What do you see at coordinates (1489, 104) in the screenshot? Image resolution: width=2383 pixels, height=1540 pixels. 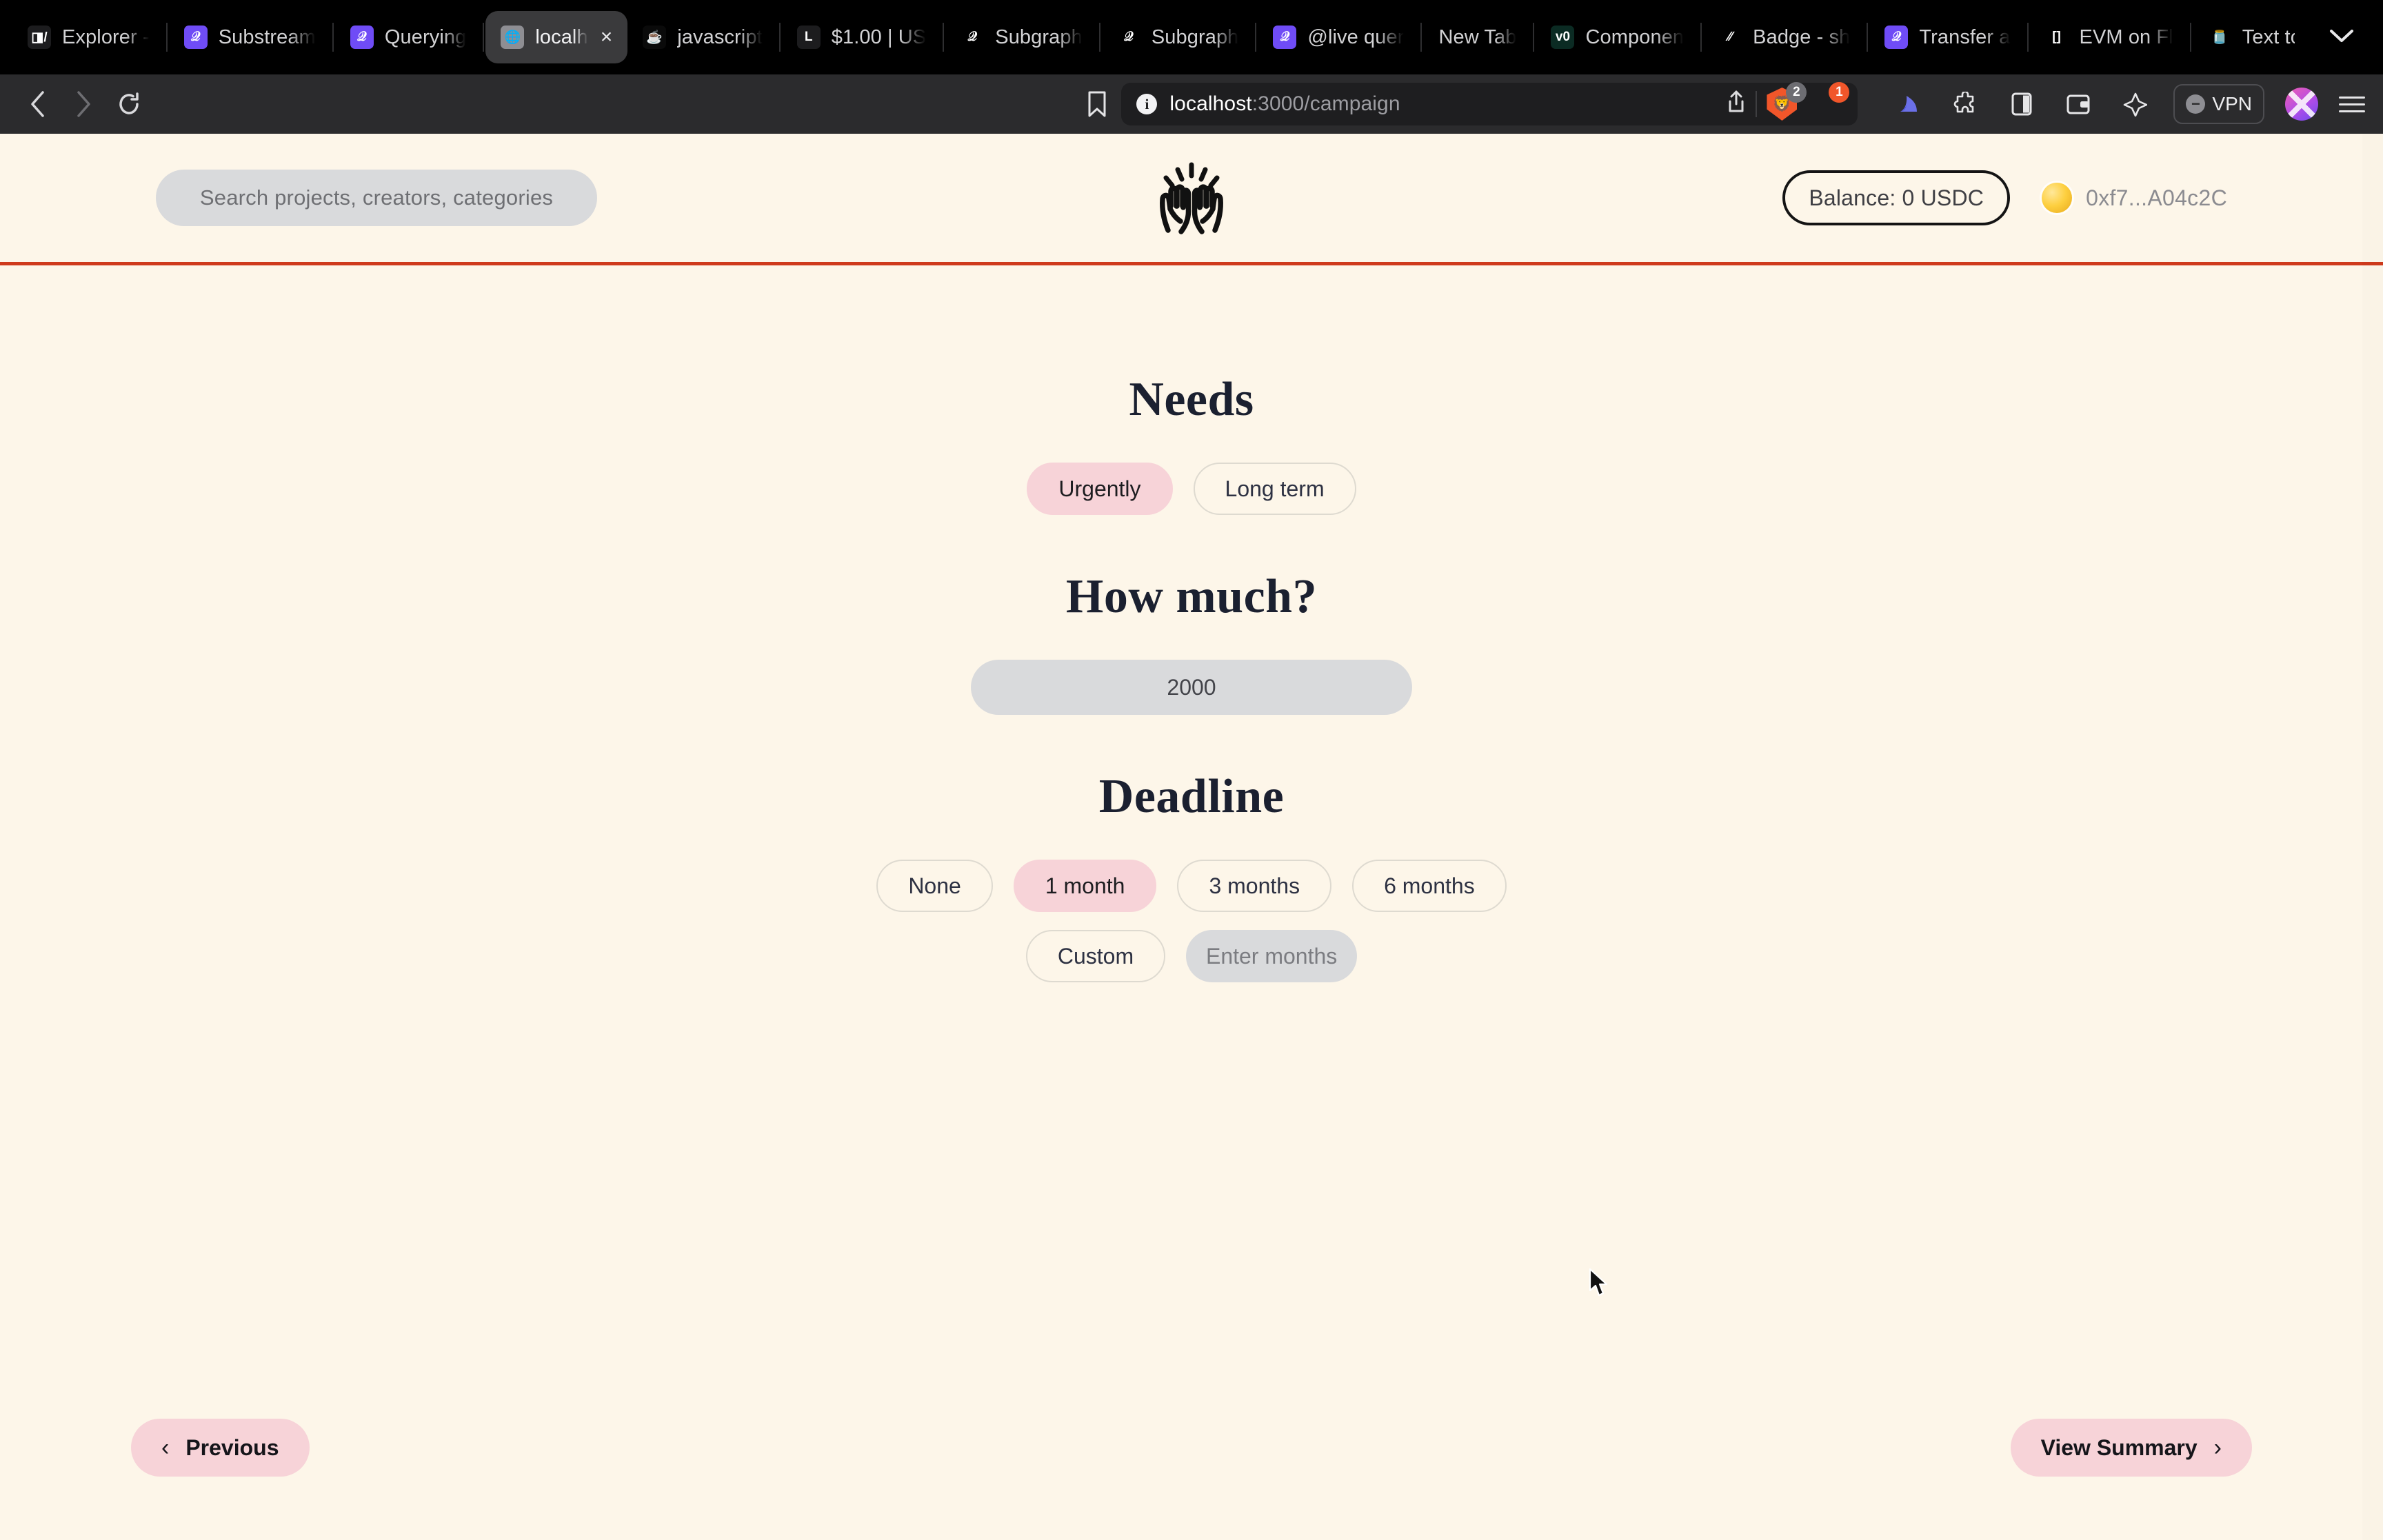 I see `address-bar: i localhost:3000/campaign 🦁 2 1` at bounding box center [1489, 104].